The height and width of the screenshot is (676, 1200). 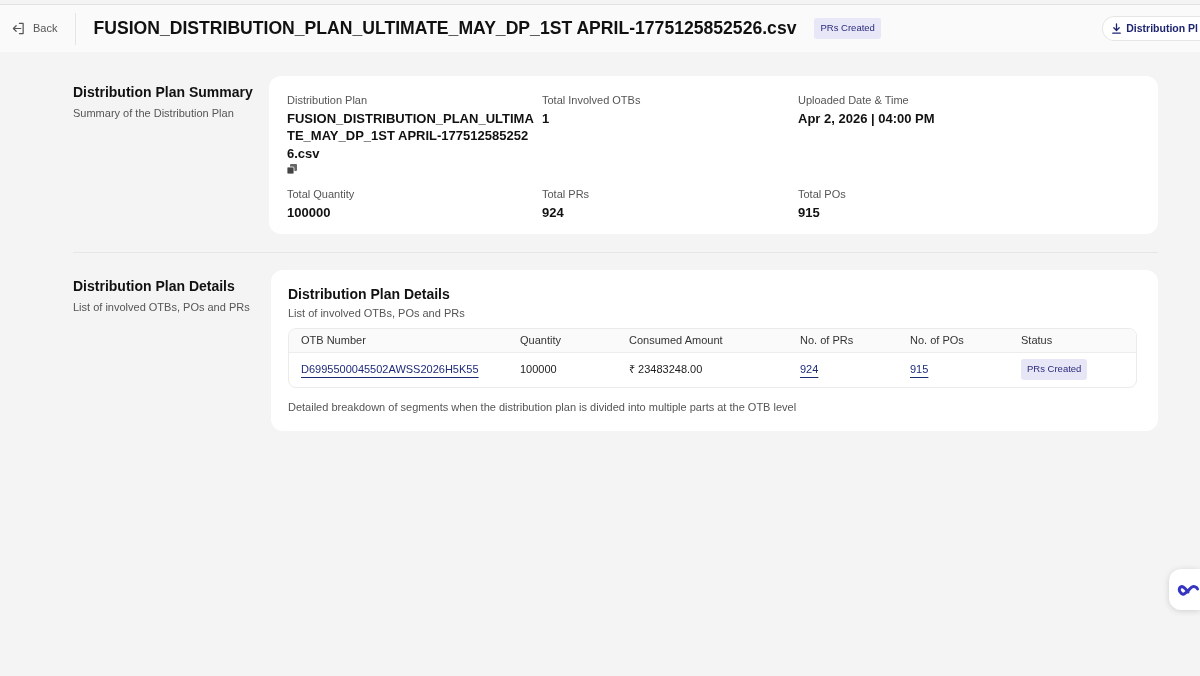 What do you see at coordinates (35, 28) in the screenshot?
I see `back-button: Back` at bounding box center [35, 28].